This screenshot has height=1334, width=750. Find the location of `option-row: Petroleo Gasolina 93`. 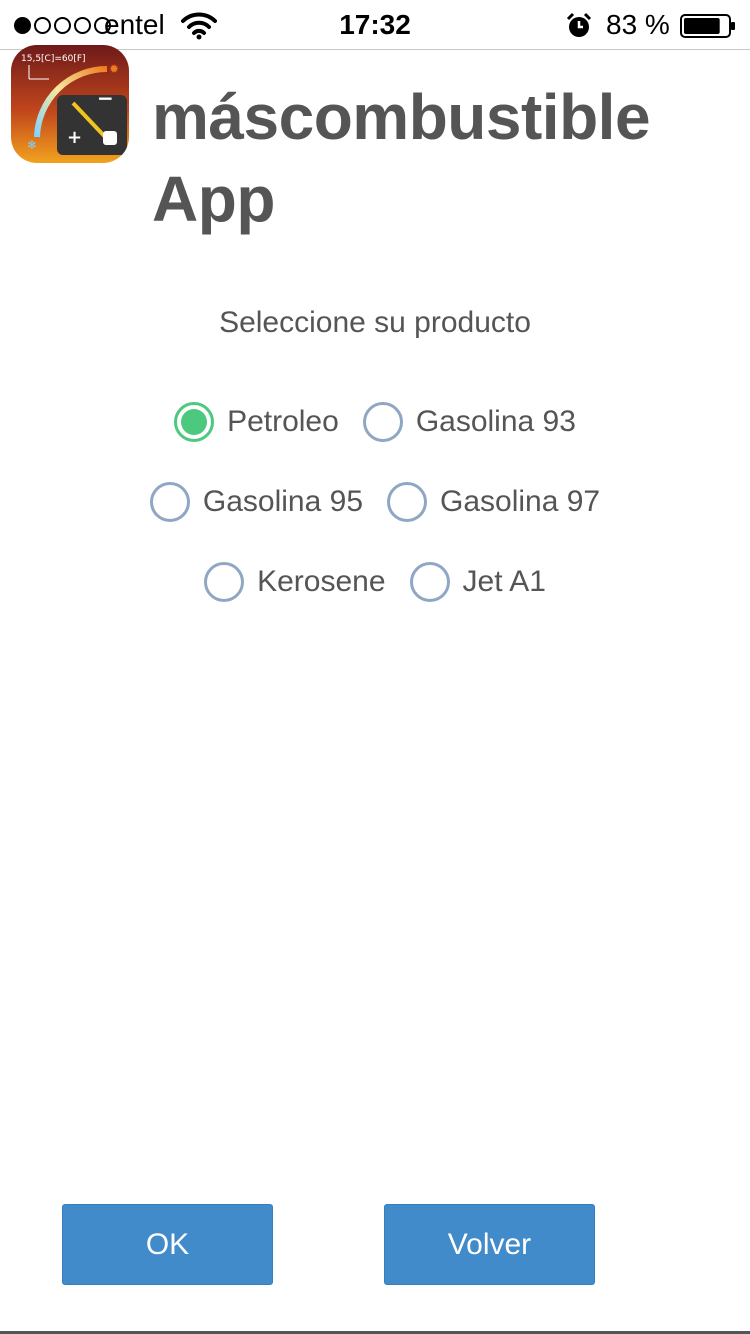

option-row: Petroleo Gasolina 93 is located at coordinates (375, 436).